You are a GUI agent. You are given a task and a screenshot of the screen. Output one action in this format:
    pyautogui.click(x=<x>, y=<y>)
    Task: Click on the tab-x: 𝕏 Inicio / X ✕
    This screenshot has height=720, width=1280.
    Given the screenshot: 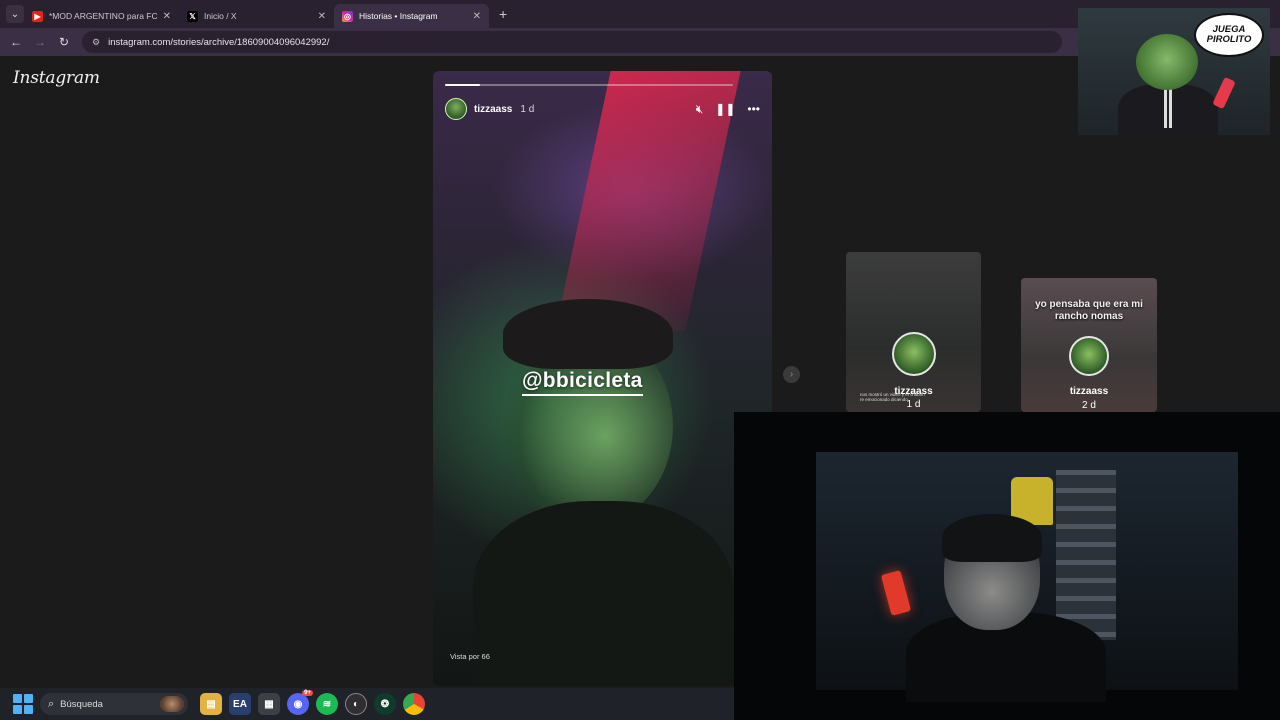 What is the action you would take?
    pyautogui.click(x=256, y=16)
    